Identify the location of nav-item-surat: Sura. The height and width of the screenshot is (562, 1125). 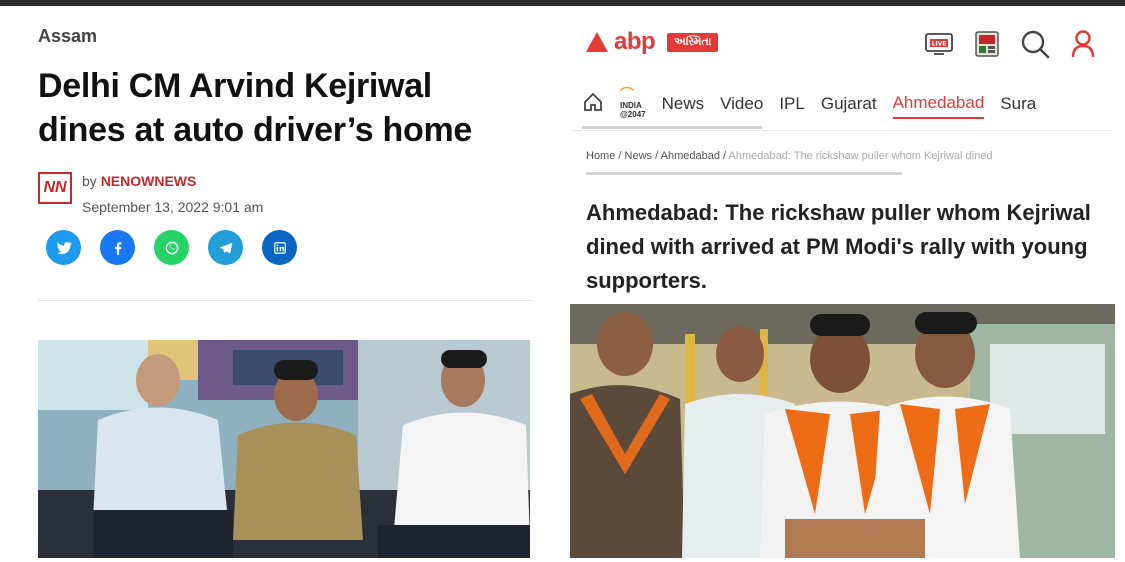
(1018, 104).